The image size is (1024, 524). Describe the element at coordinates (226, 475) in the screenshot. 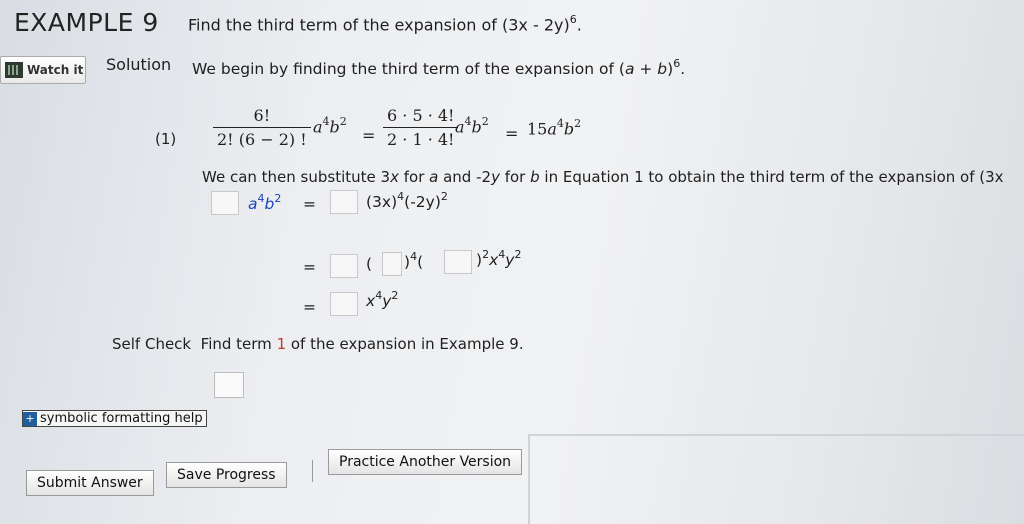

I see `save-progress-button: Save Progress` at that location.